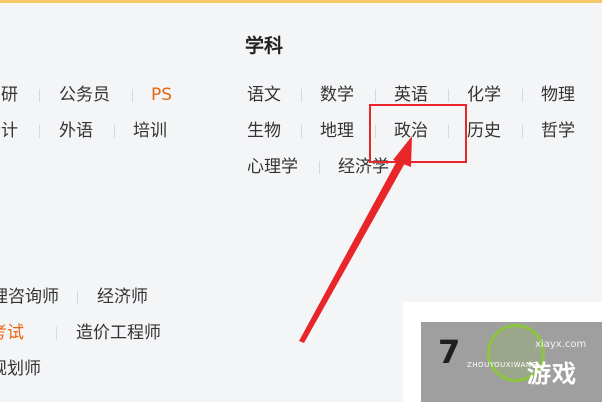 The height and width of the screenshot is (402, 602). I want to click on watermark-game-text: 游戏, so click(552, 374).